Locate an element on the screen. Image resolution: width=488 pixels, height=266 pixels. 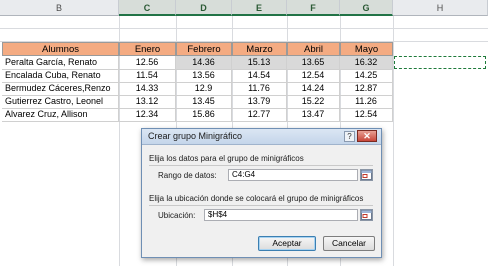
grade-cell: 15.13 is located at coordinates (259, 63).